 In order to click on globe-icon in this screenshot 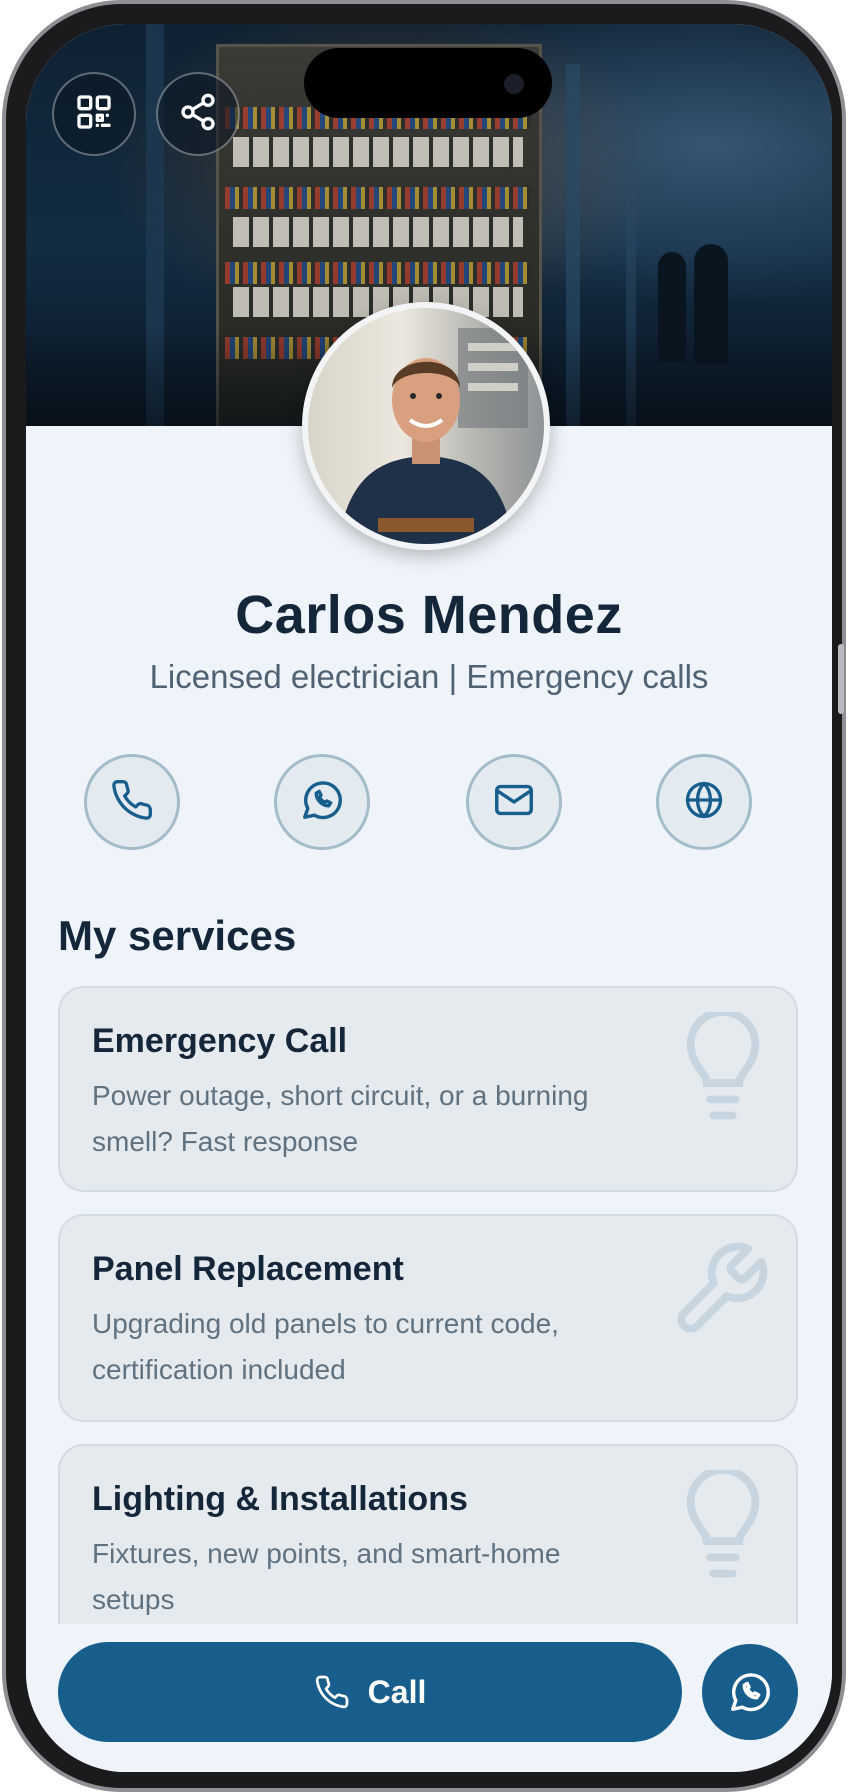, I will do `click(704, 802)`.